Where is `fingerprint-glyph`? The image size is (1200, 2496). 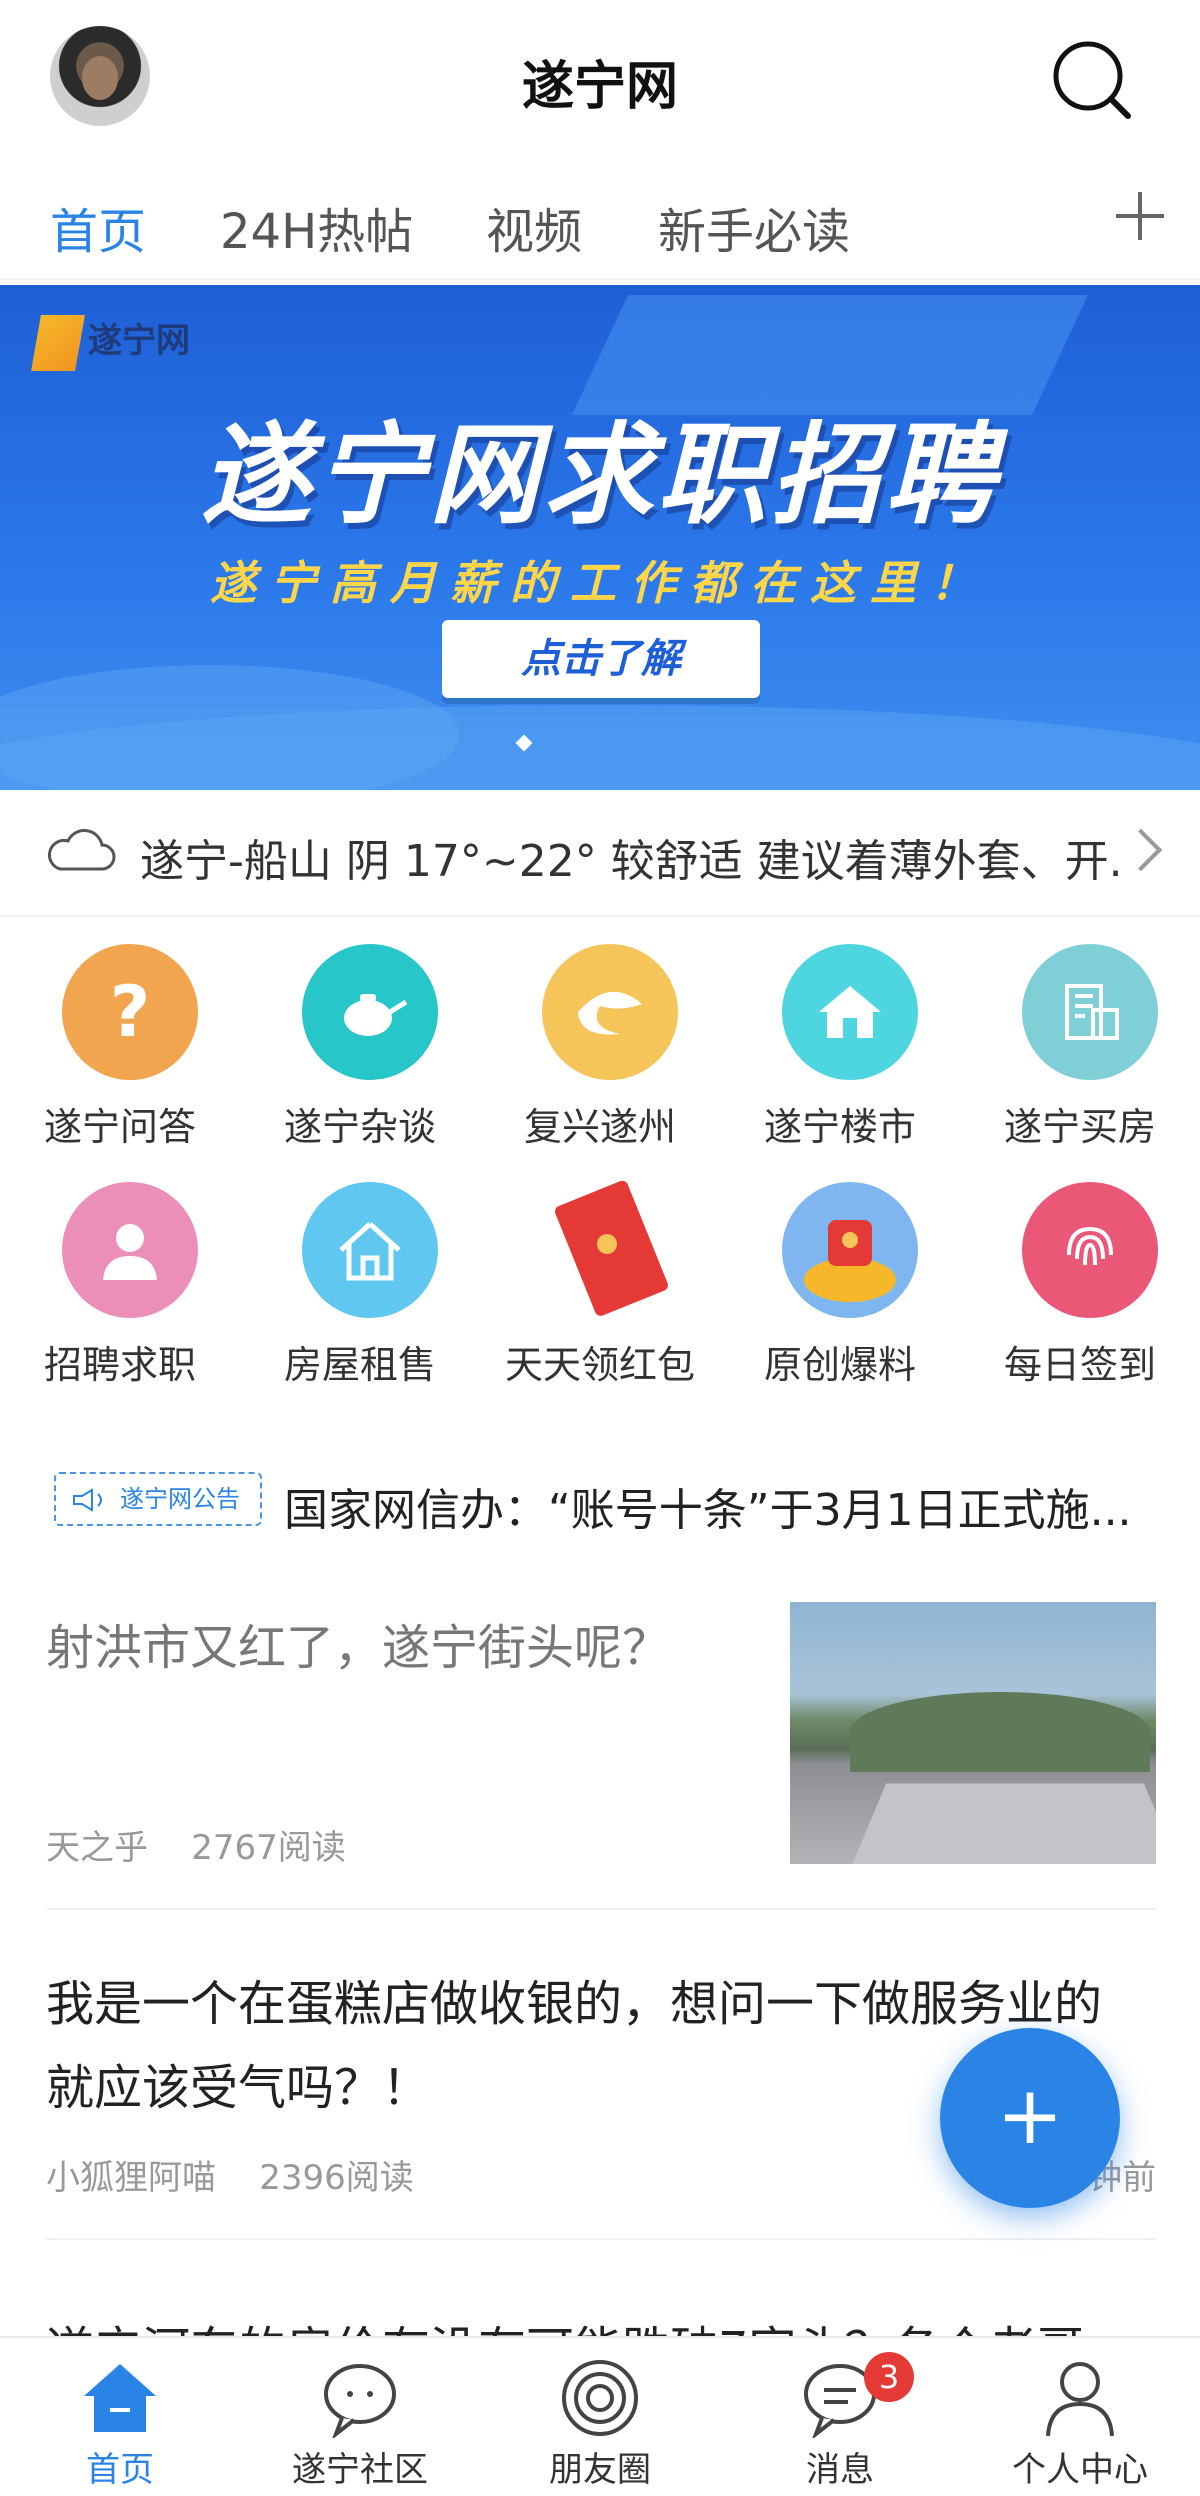
fingerprint-glyph is located at coordinates (1090, 1246).